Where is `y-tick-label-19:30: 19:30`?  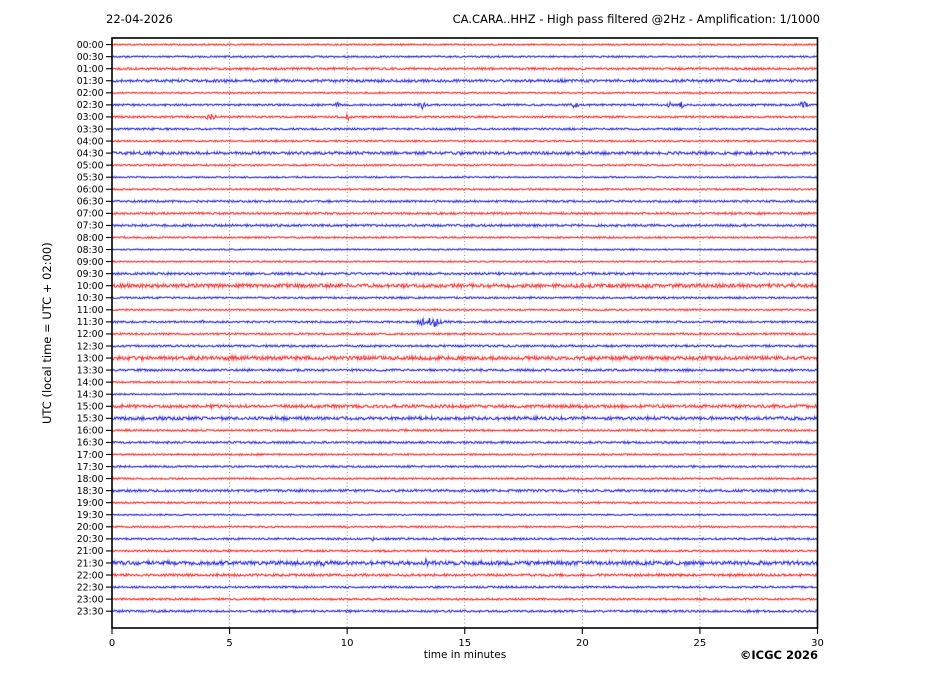 y-tick-label-19:30: 19:30 is located at coordinates (90, 515).